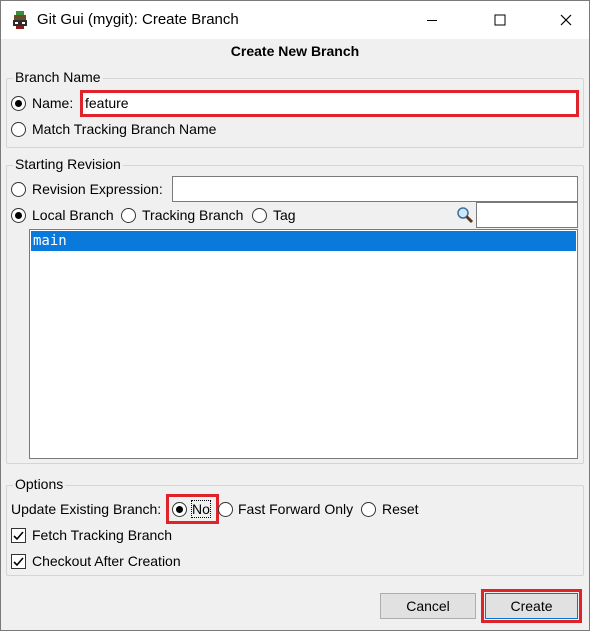 This screenshot has height=631, width=590. What do you see at coordinates (52, 103) in the screenshot?
I see `name-radio-label: Name:` at bounding box center [52, 103].